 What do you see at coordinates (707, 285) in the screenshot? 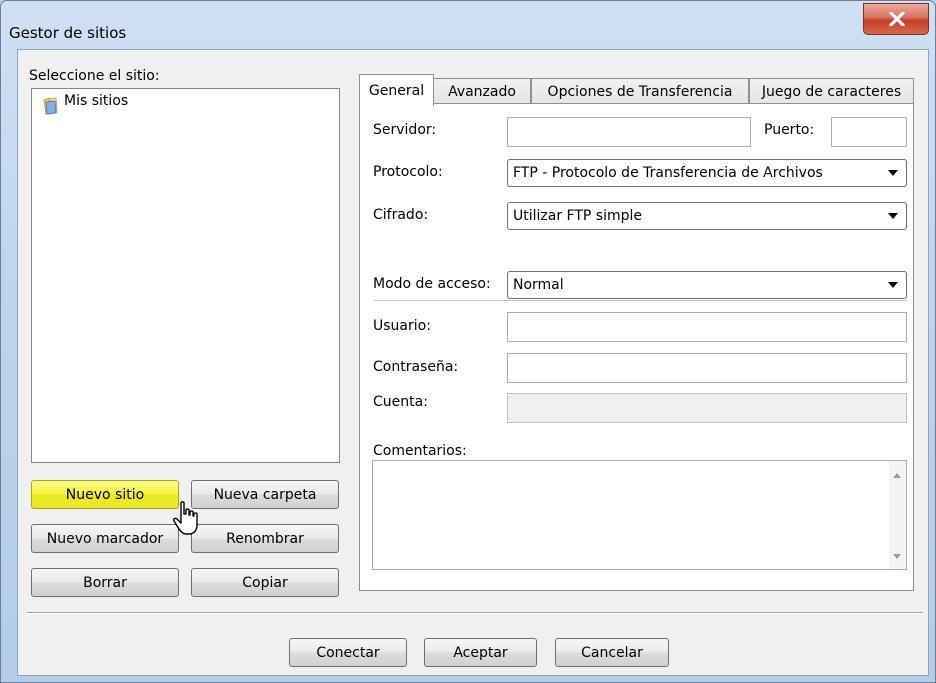
I see `logon-type-select: Normal` at bounding box center [707, 285].